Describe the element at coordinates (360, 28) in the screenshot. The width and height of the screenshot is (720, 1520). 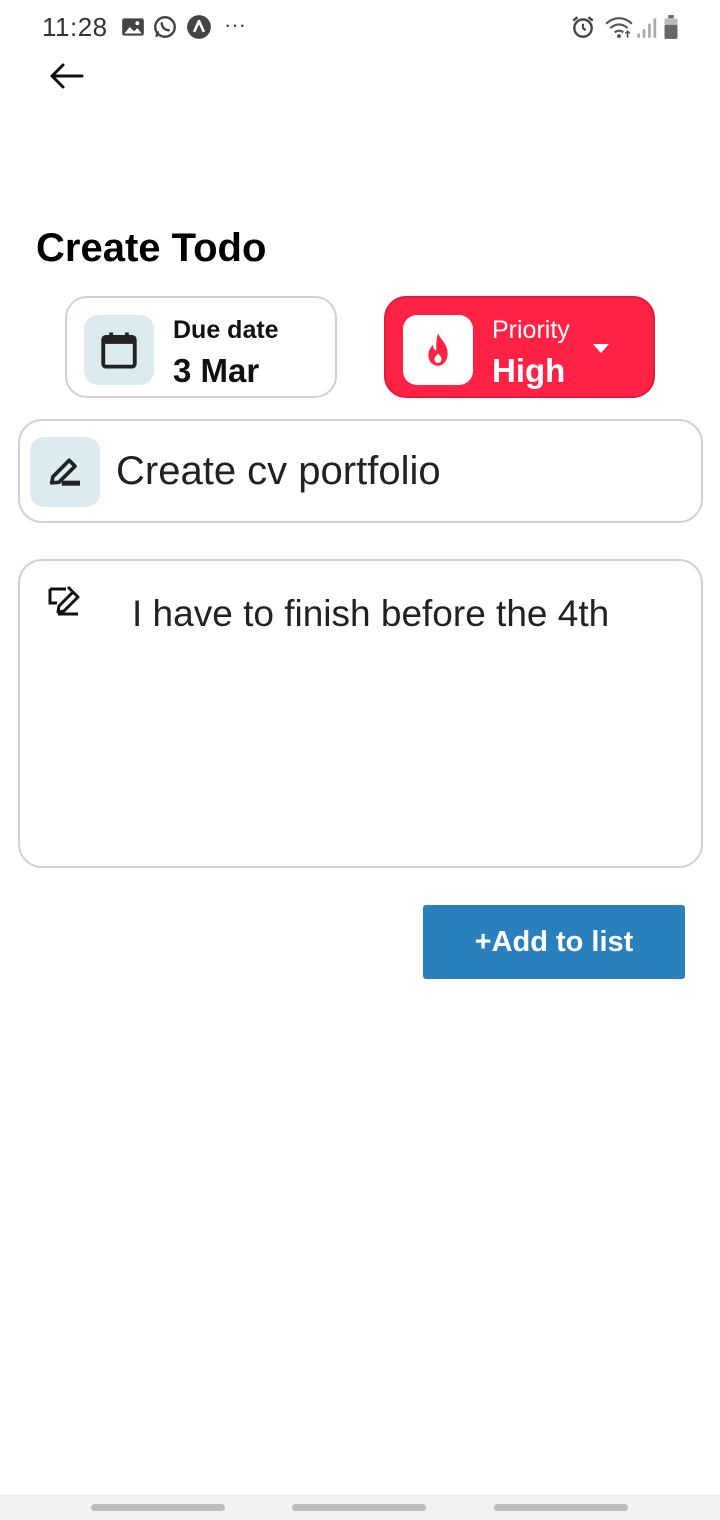
I see `status-bar: 11:28 ···` at that location.